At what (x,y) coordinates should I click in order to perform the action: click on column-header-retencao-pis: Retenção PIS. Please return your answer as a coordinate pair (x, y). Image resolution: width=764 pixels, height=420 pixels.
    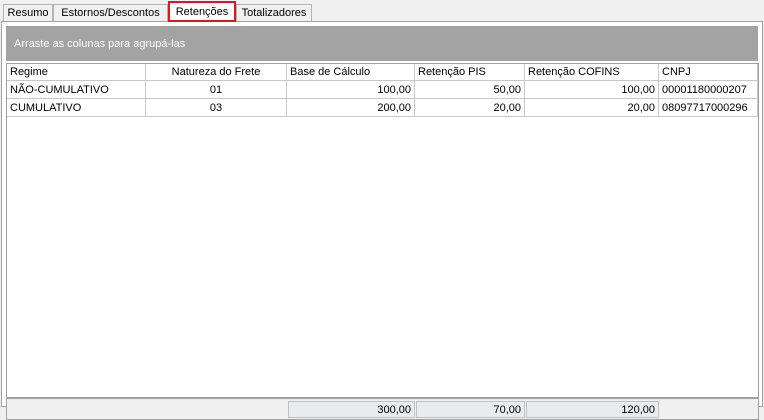
    Looking at the image, I should click on (470, 72).